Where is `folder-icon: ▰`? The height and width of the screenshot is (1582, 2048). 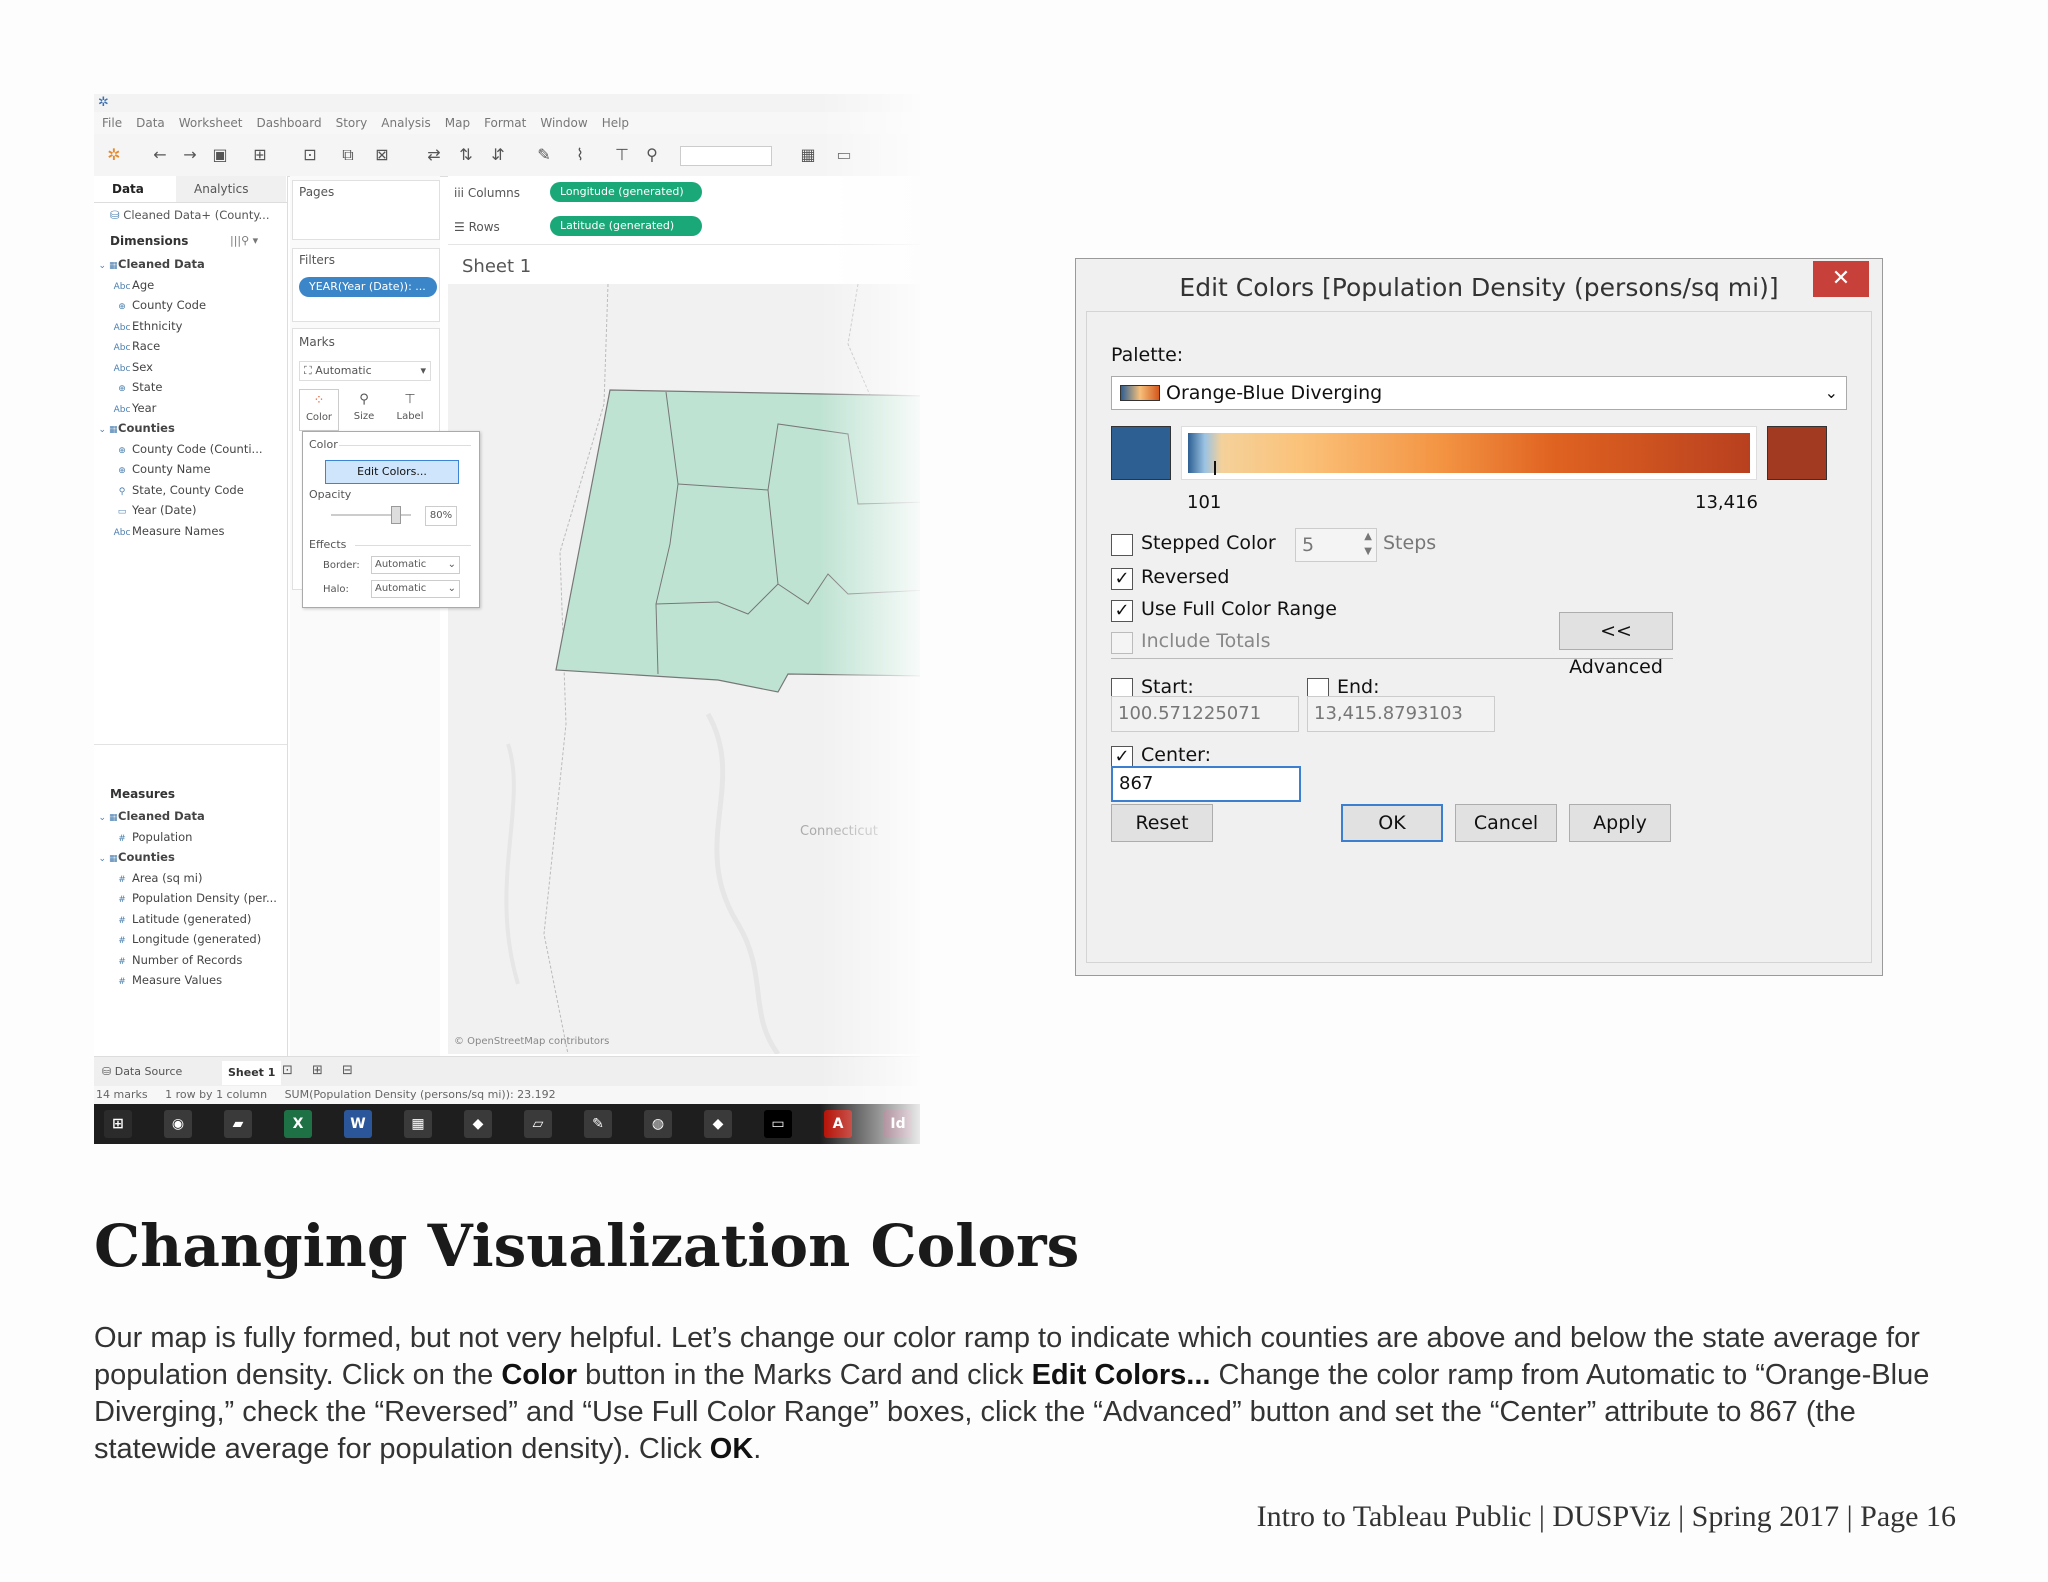
folder-icon: ▰ is located at coordinates (238, 1124).